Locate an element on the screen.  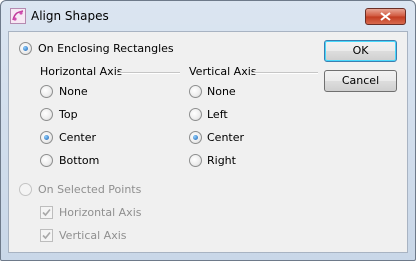
horizontal-axis-header: Horizontal Axis is located at coordinates (81, 71).